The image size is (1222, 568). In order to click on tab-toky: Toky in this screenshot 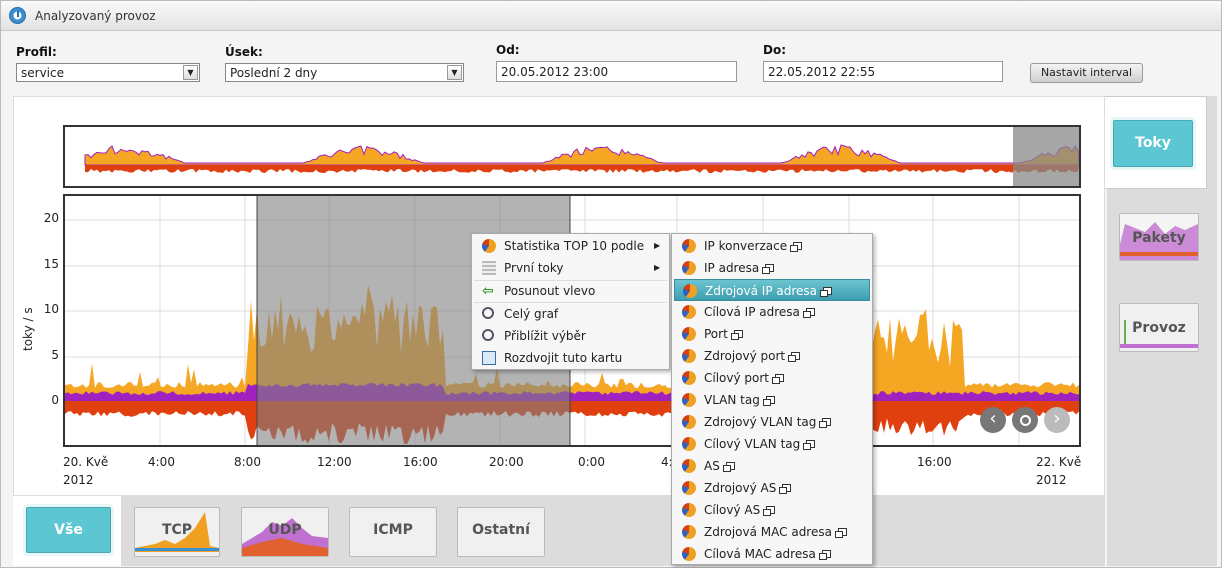, I will do `click(1153, 143)`.